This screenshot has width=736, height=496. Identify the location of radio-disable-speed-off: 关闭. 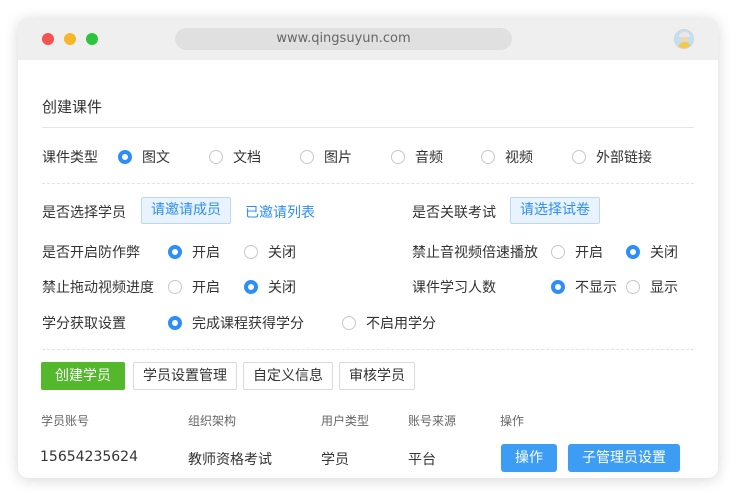
(652, 252).